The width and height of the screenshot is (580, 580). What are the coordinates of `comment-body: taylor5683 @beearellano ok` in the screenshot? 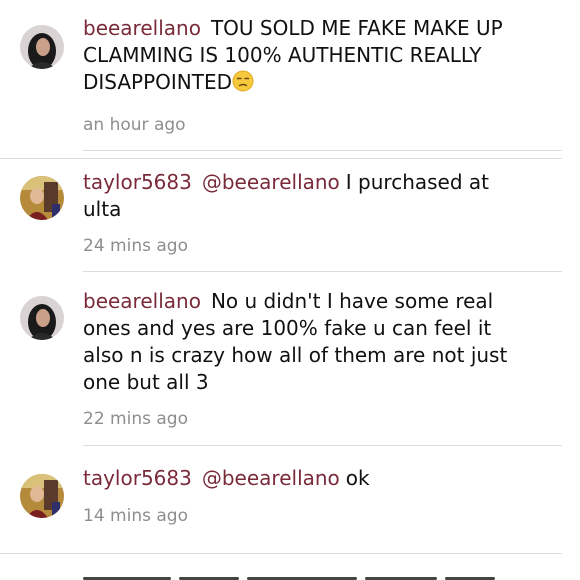 It's located at (305, 478).